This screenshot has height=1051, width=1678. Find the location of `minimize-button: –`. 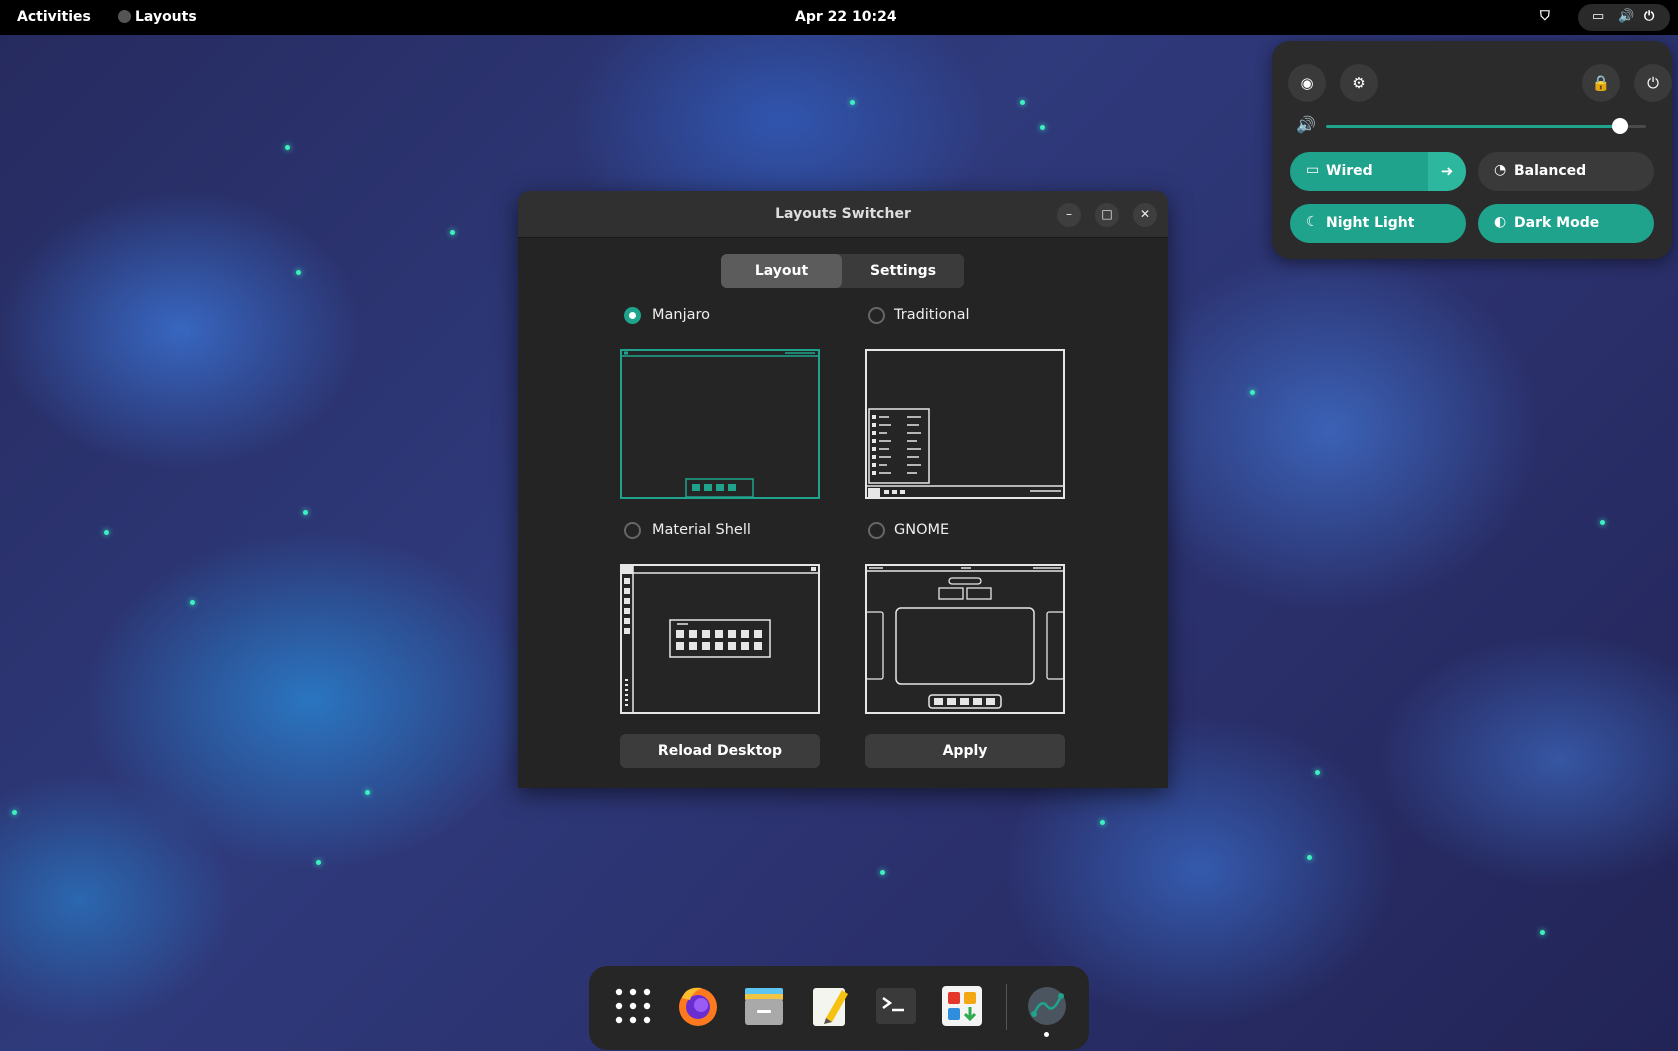

minimize-button: – is located at coordinates (1069, 215).